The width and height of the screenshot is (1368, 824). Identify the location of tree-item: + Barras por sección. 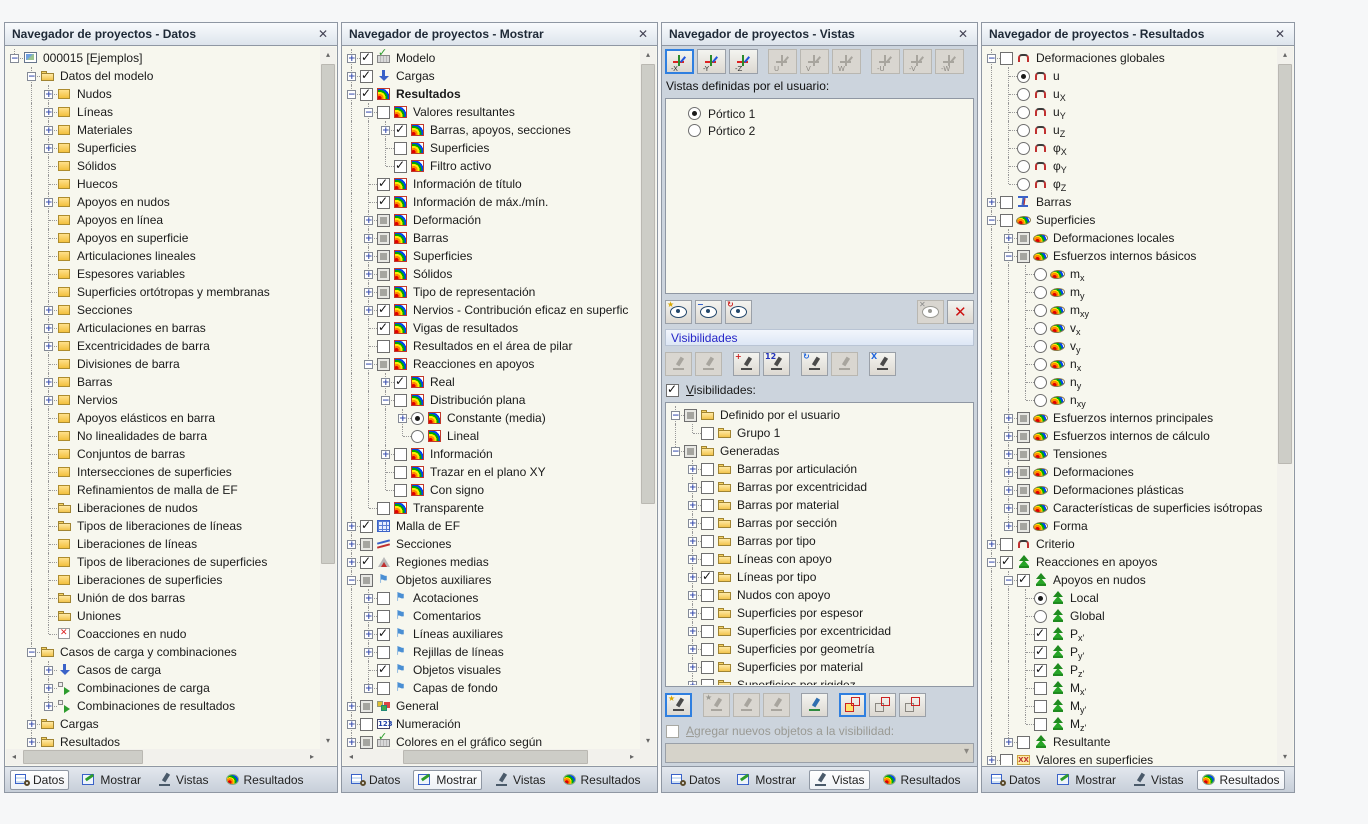
(819, 523).